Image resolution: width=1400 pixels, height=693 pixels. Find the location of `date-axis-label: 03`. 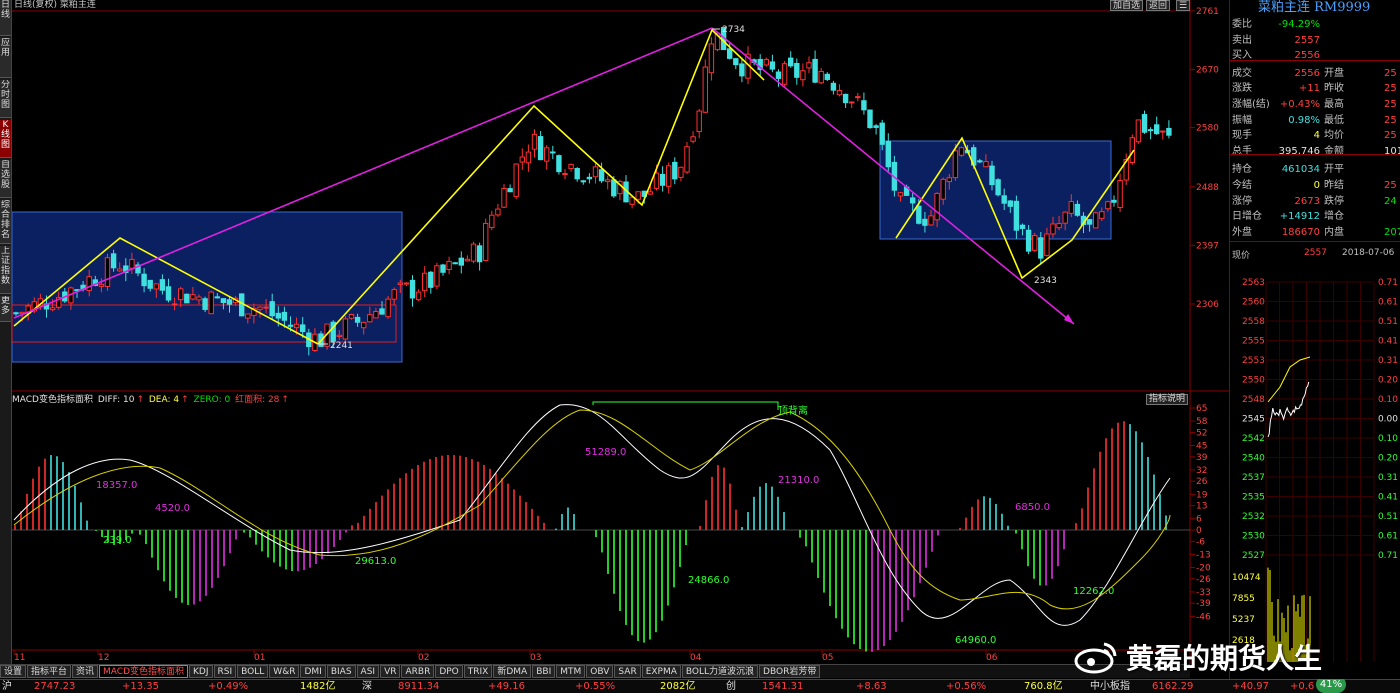

date-axis-label: 03 is located at coordinates (535, 658).